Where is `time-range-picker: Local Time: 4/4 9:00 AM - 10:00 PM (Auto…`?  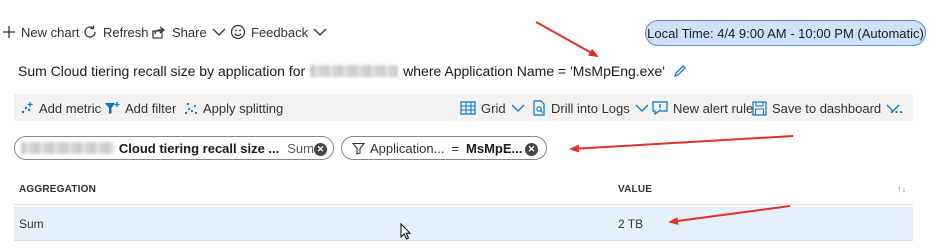
time-range-picker: Local Time: 4/4 9:00 AM - 10:00 PM (Auto… is located at coordinates (785, 33).